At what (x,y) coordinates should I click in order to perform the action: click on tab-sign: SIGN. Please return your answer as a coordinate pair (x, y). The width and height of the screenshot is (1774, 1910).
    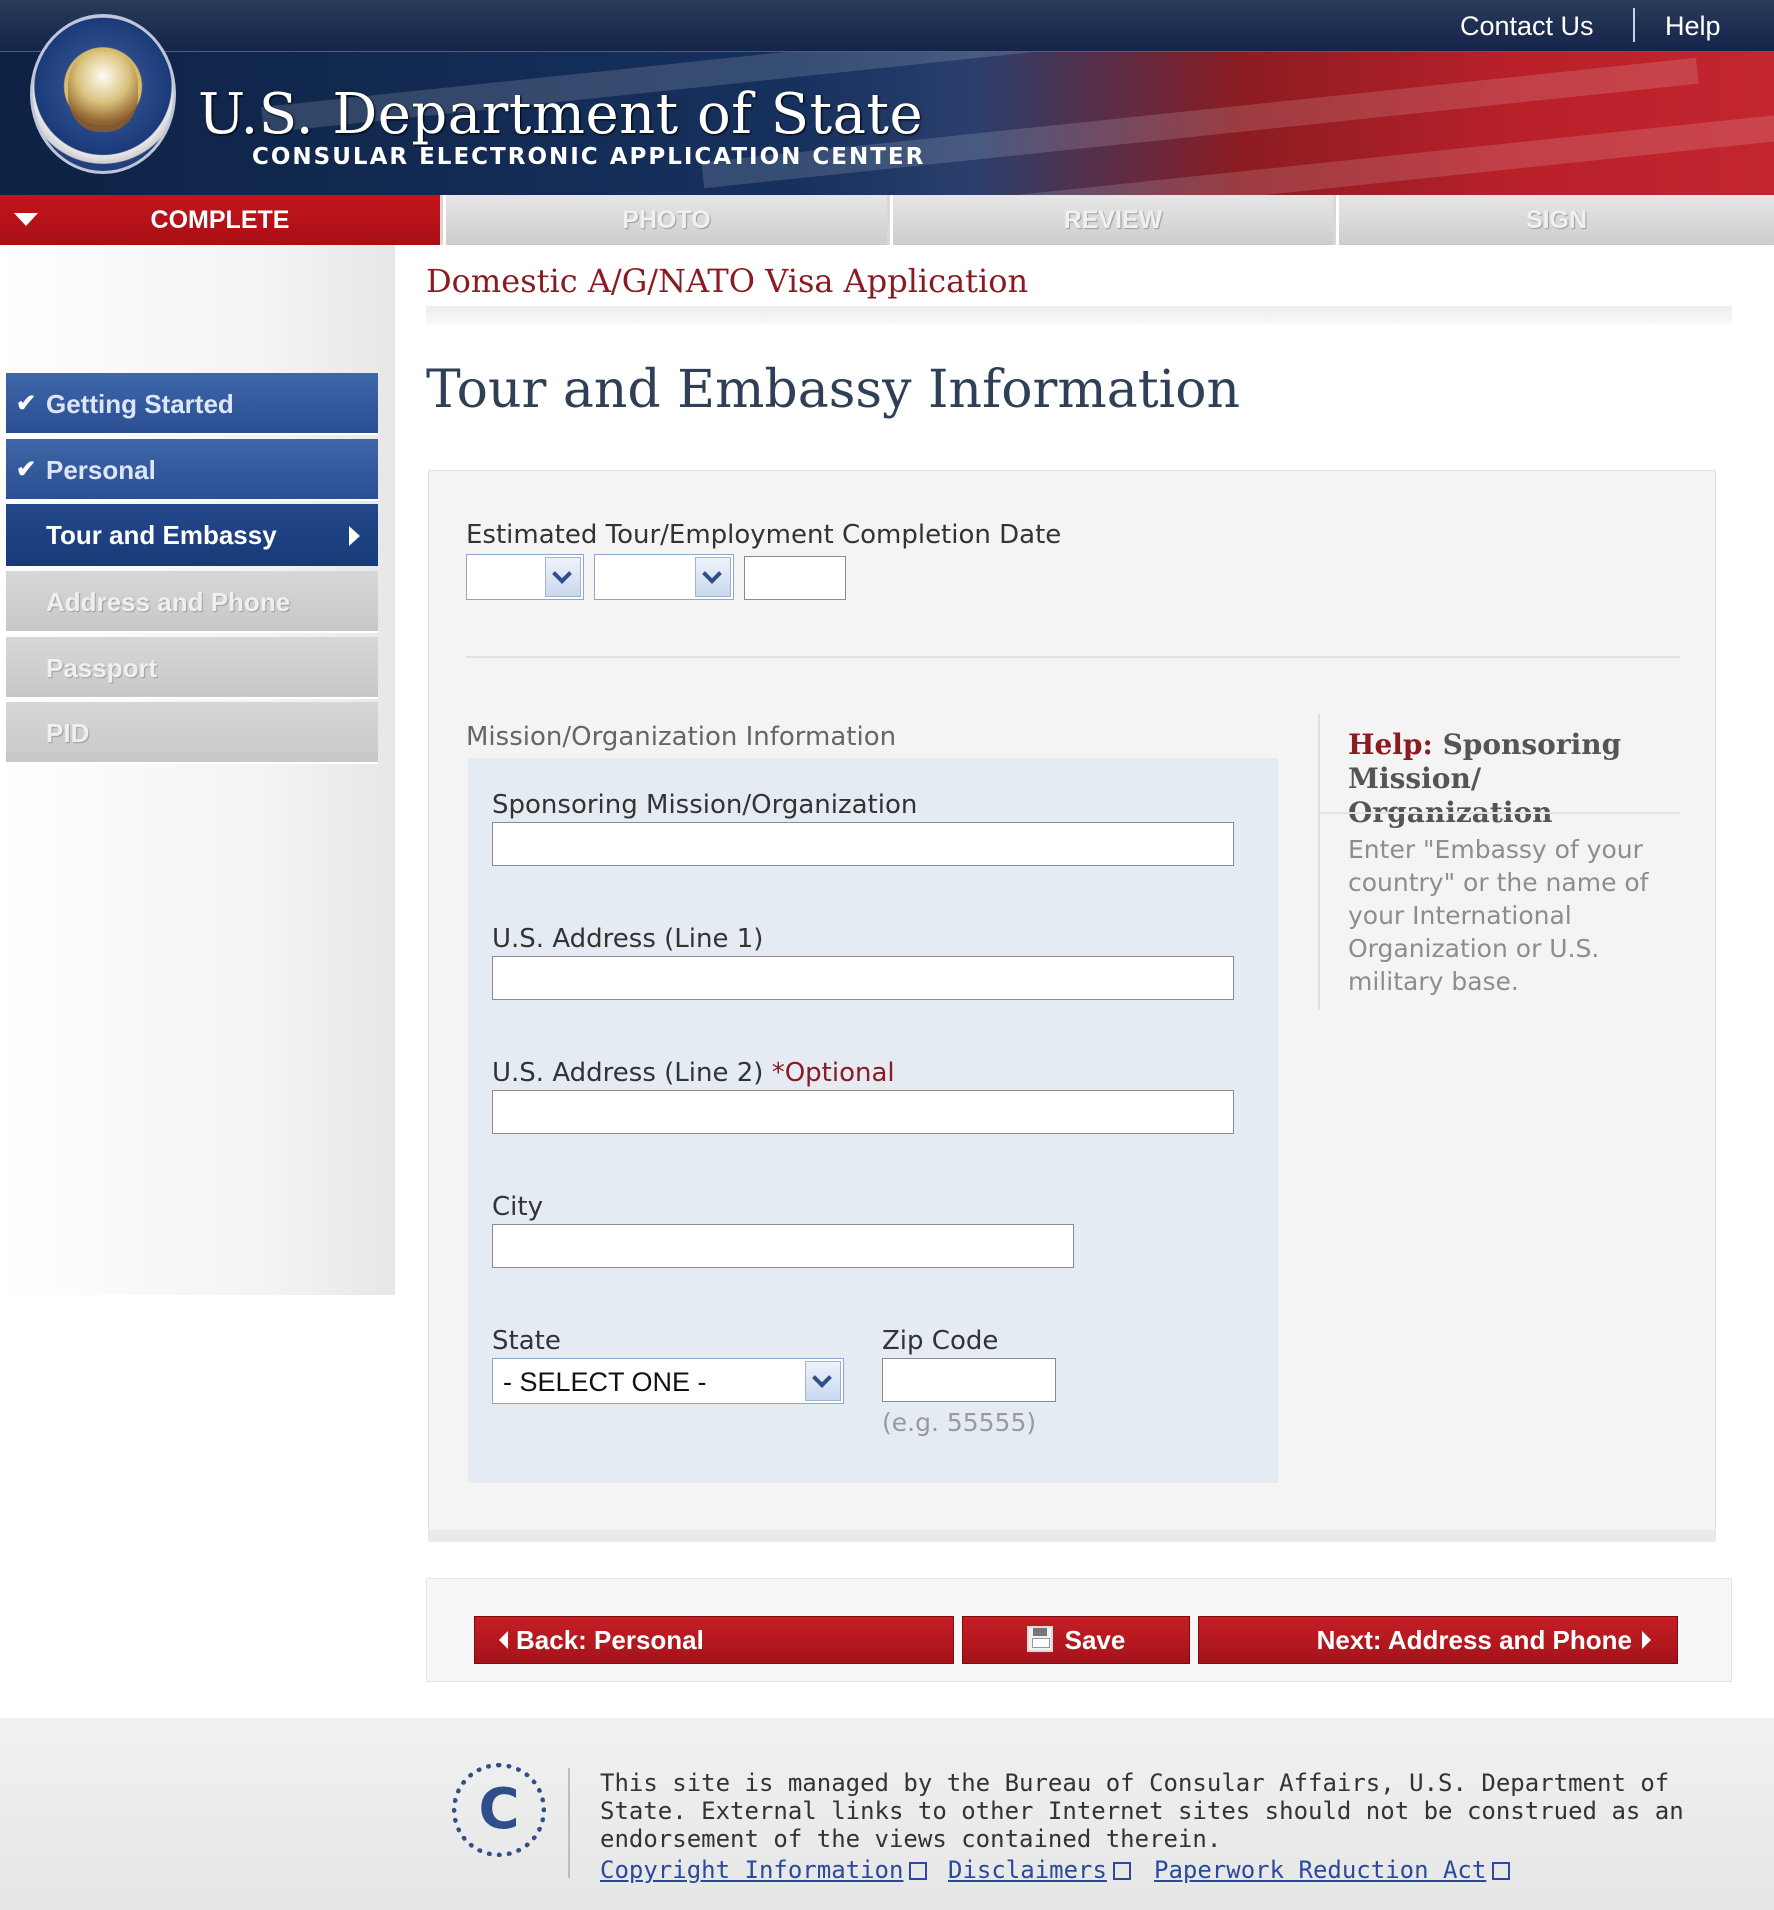
    Looking at the image, I should click on (1555, 220).